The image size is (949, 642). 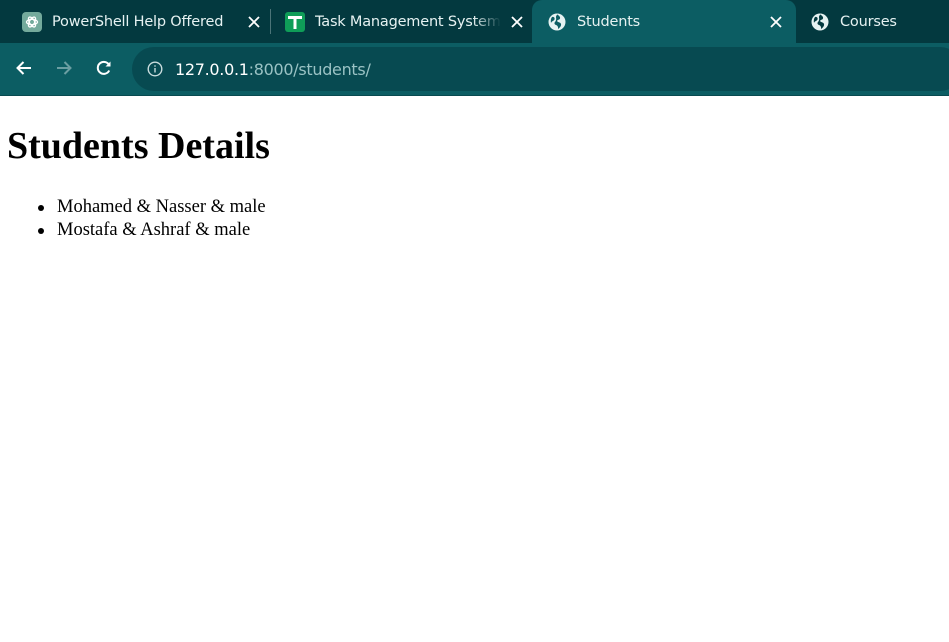 I want to click on tab-title: Courses, so click(x=868, y=21).